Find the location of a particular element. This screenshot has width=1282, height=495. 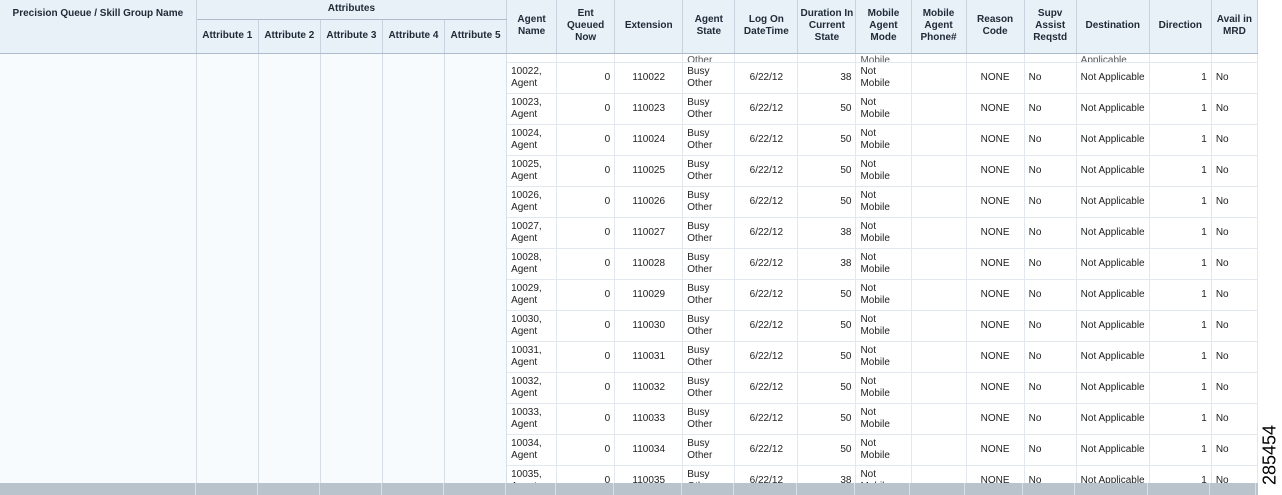

agent-name-cell: 10023, Agent is located at coordinates (532, 109).